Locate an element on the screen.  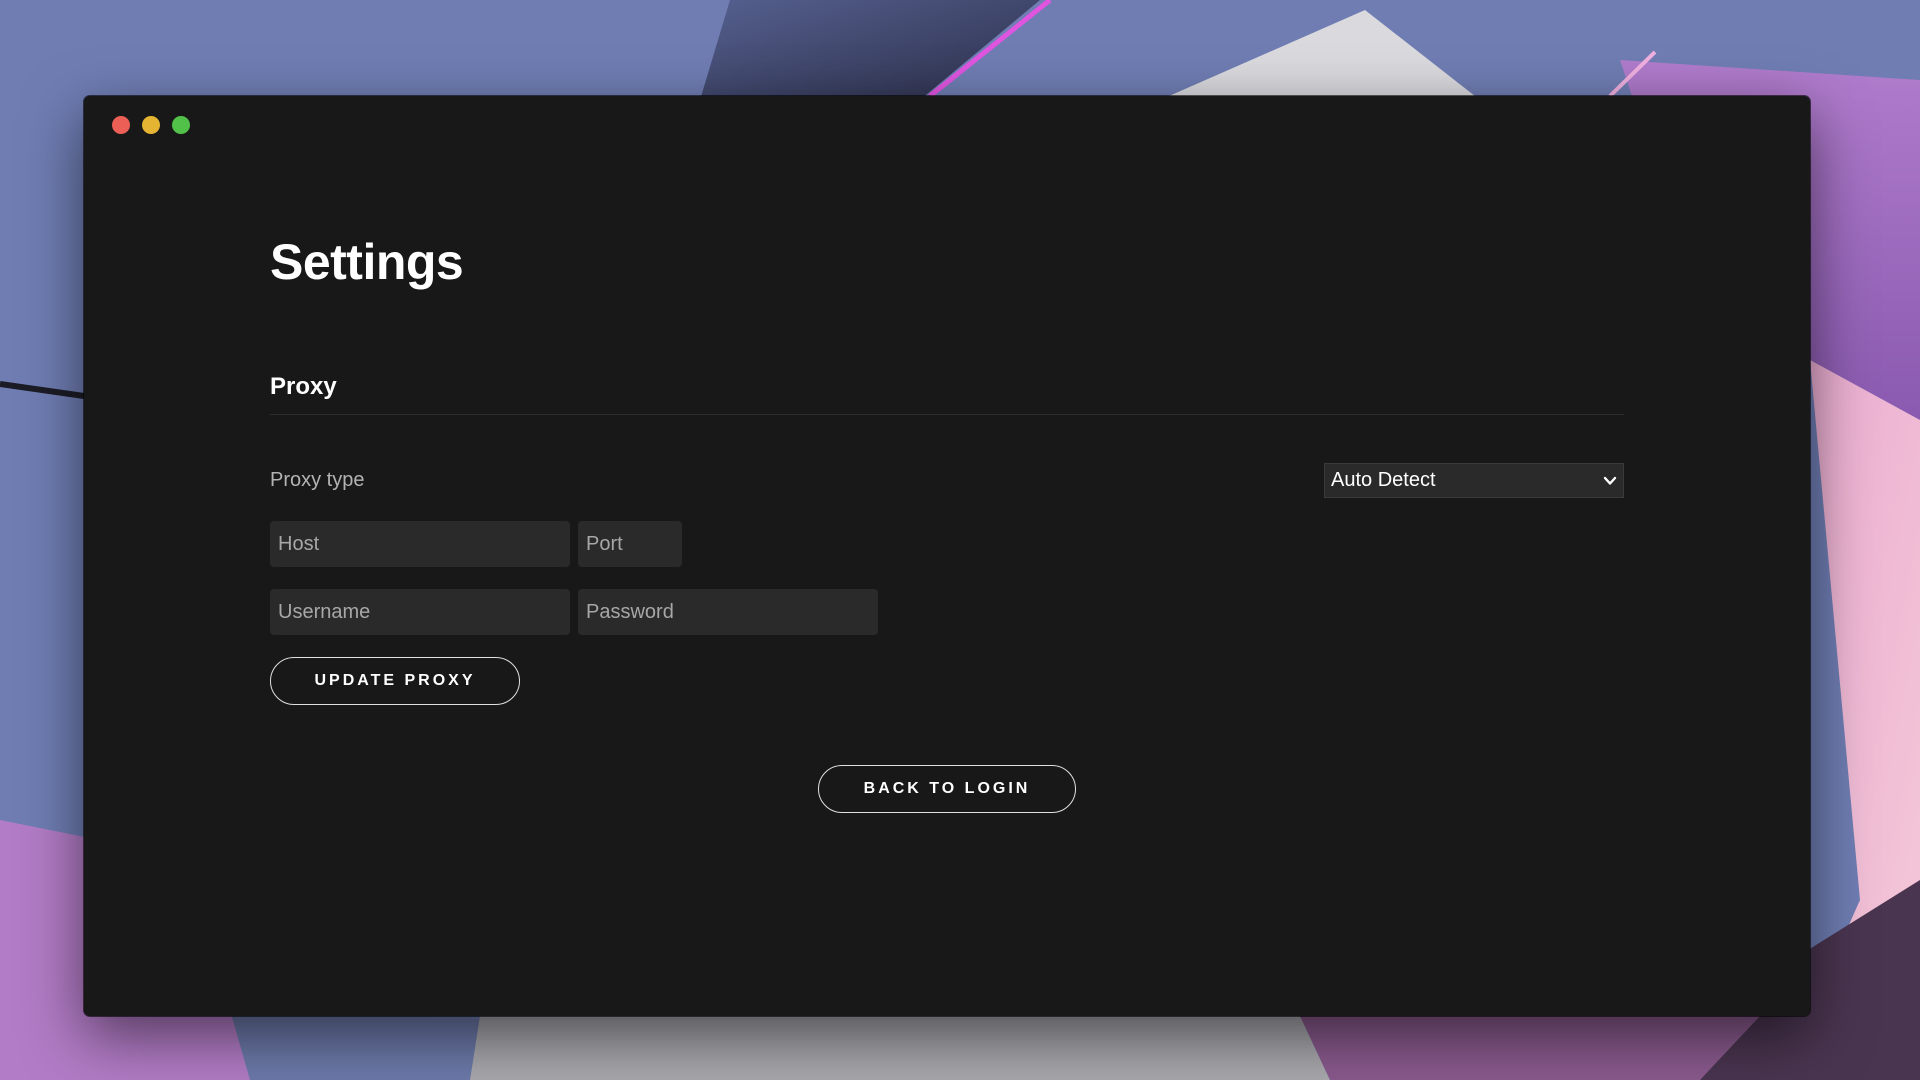
host-input is located at coordinates (420, 544).